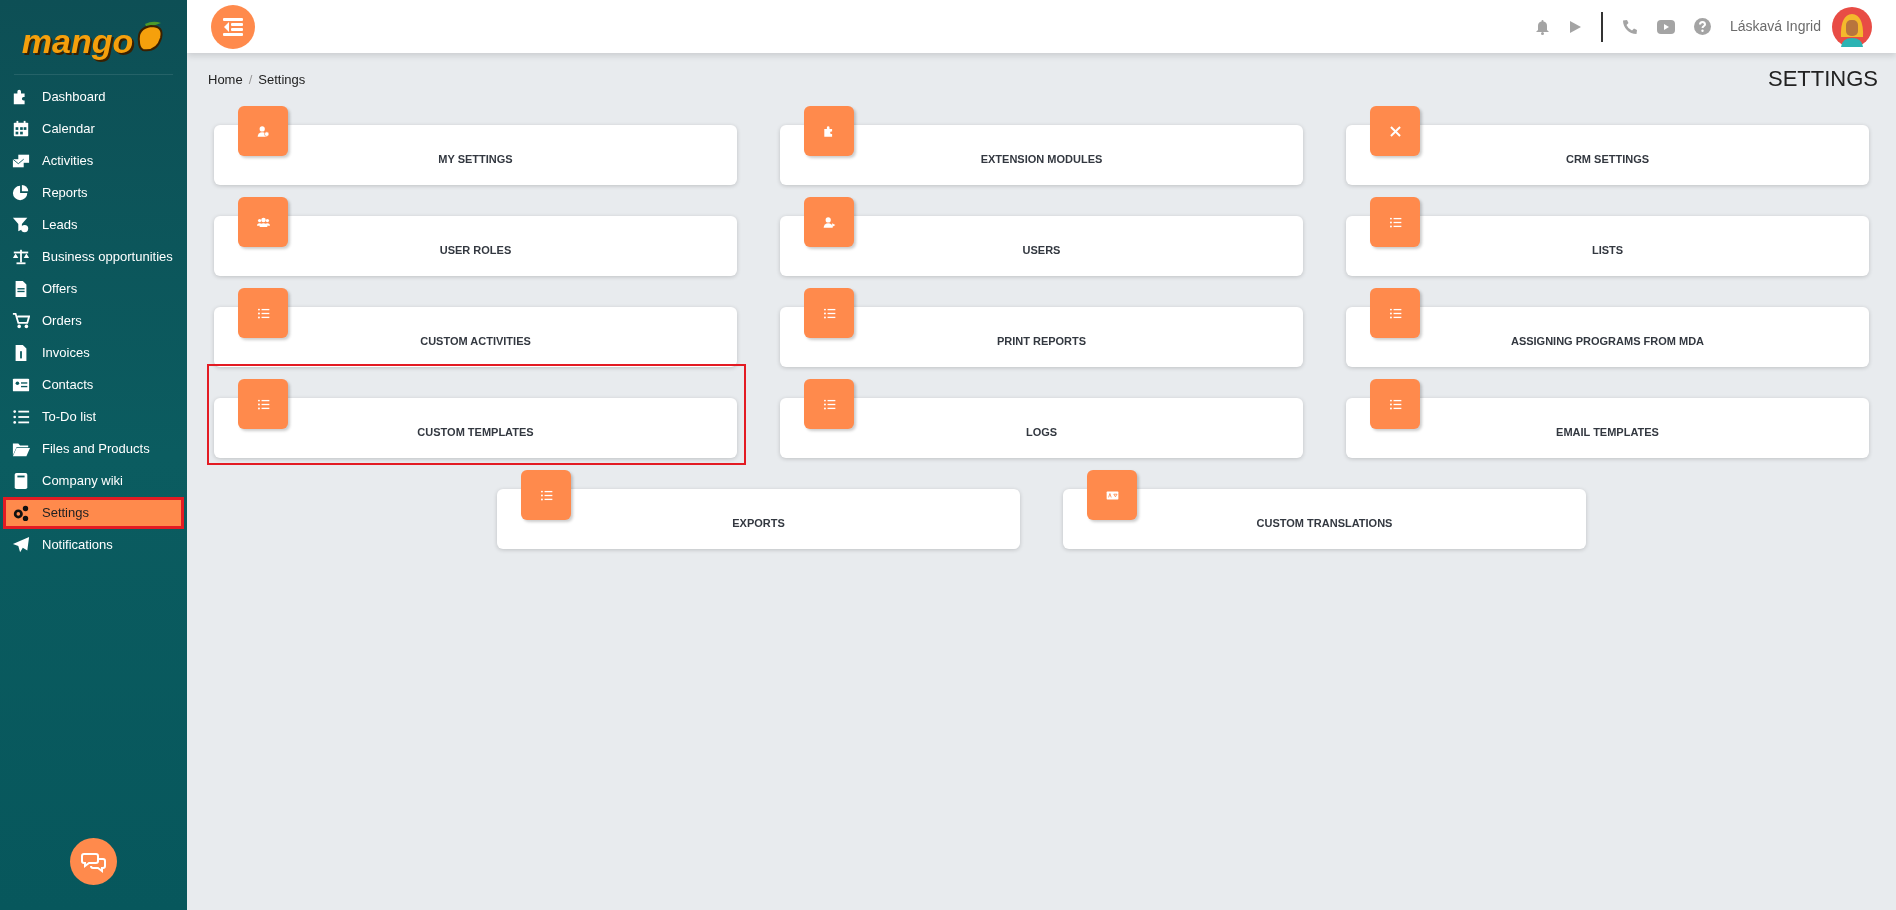 The height and width of the screenshot is (910, 1896). I want to click on sidebar-item: Files and Products, so click(93, 449).